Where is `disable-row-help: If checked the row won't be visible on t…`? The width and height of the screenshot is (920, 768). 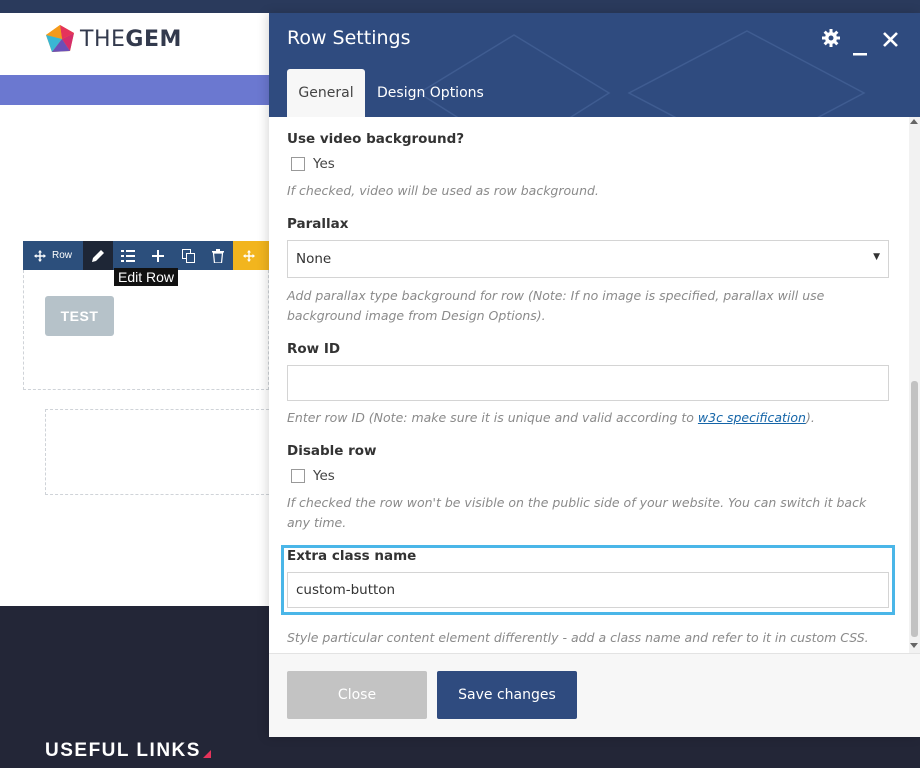
disable-row-help: If checked the row won't be visible on t… is located at coordinates (577, 512).